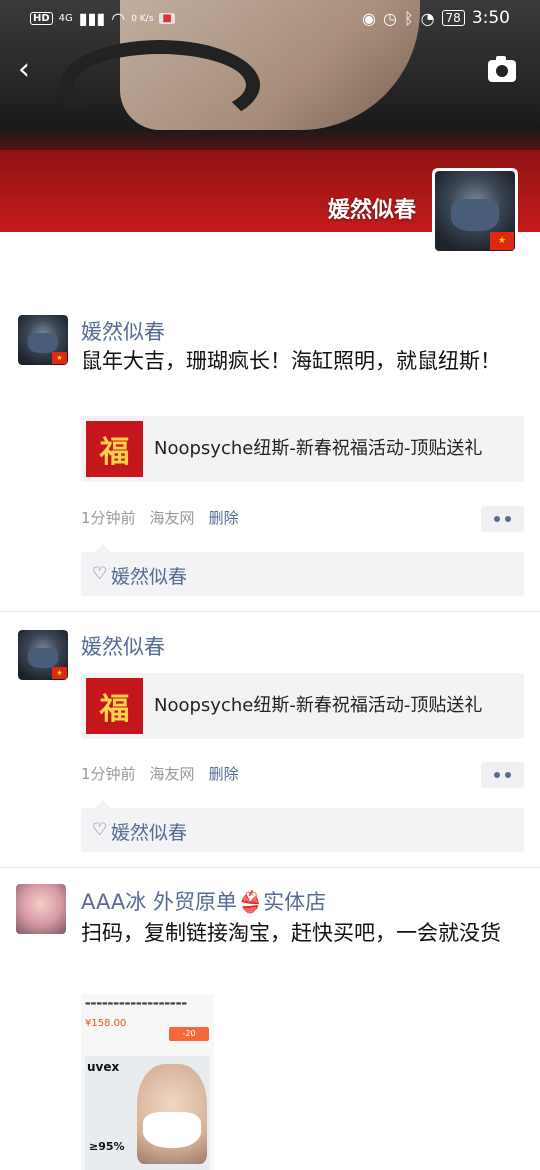 The image size is (540, 1170). What do you see at coordinates (369, 18) in the screenshot?
I see `eye-icon: ◉` at bounding box center [369, 18].